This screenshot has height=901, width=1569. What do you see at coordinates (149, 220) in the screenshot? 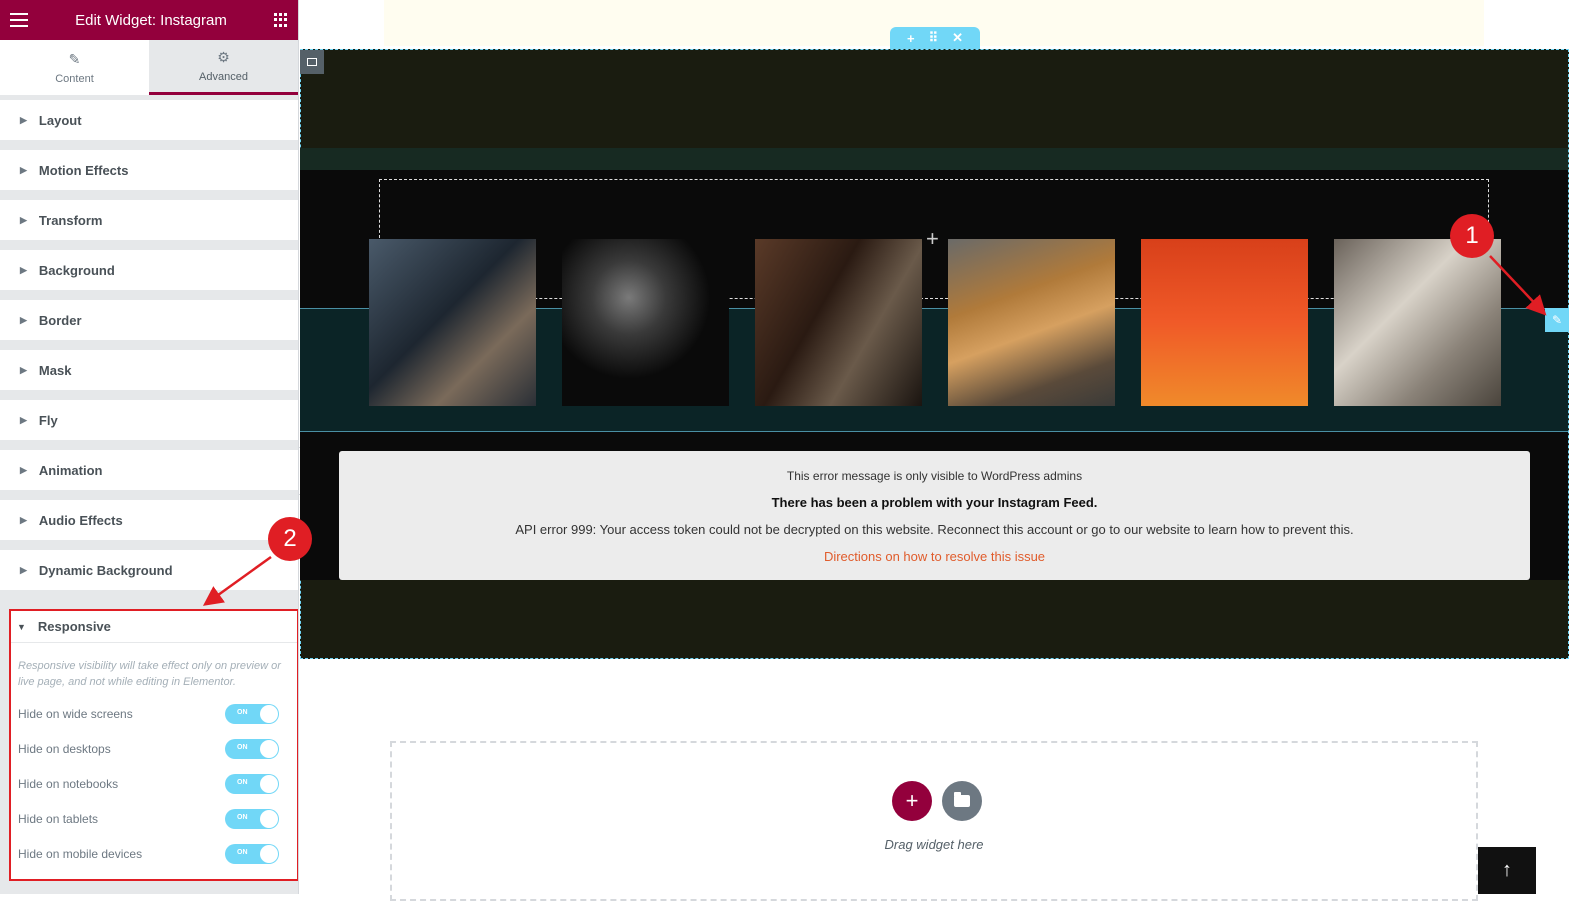
I see `section-transform: ▶ Transform` at bounding box center [149, 220].